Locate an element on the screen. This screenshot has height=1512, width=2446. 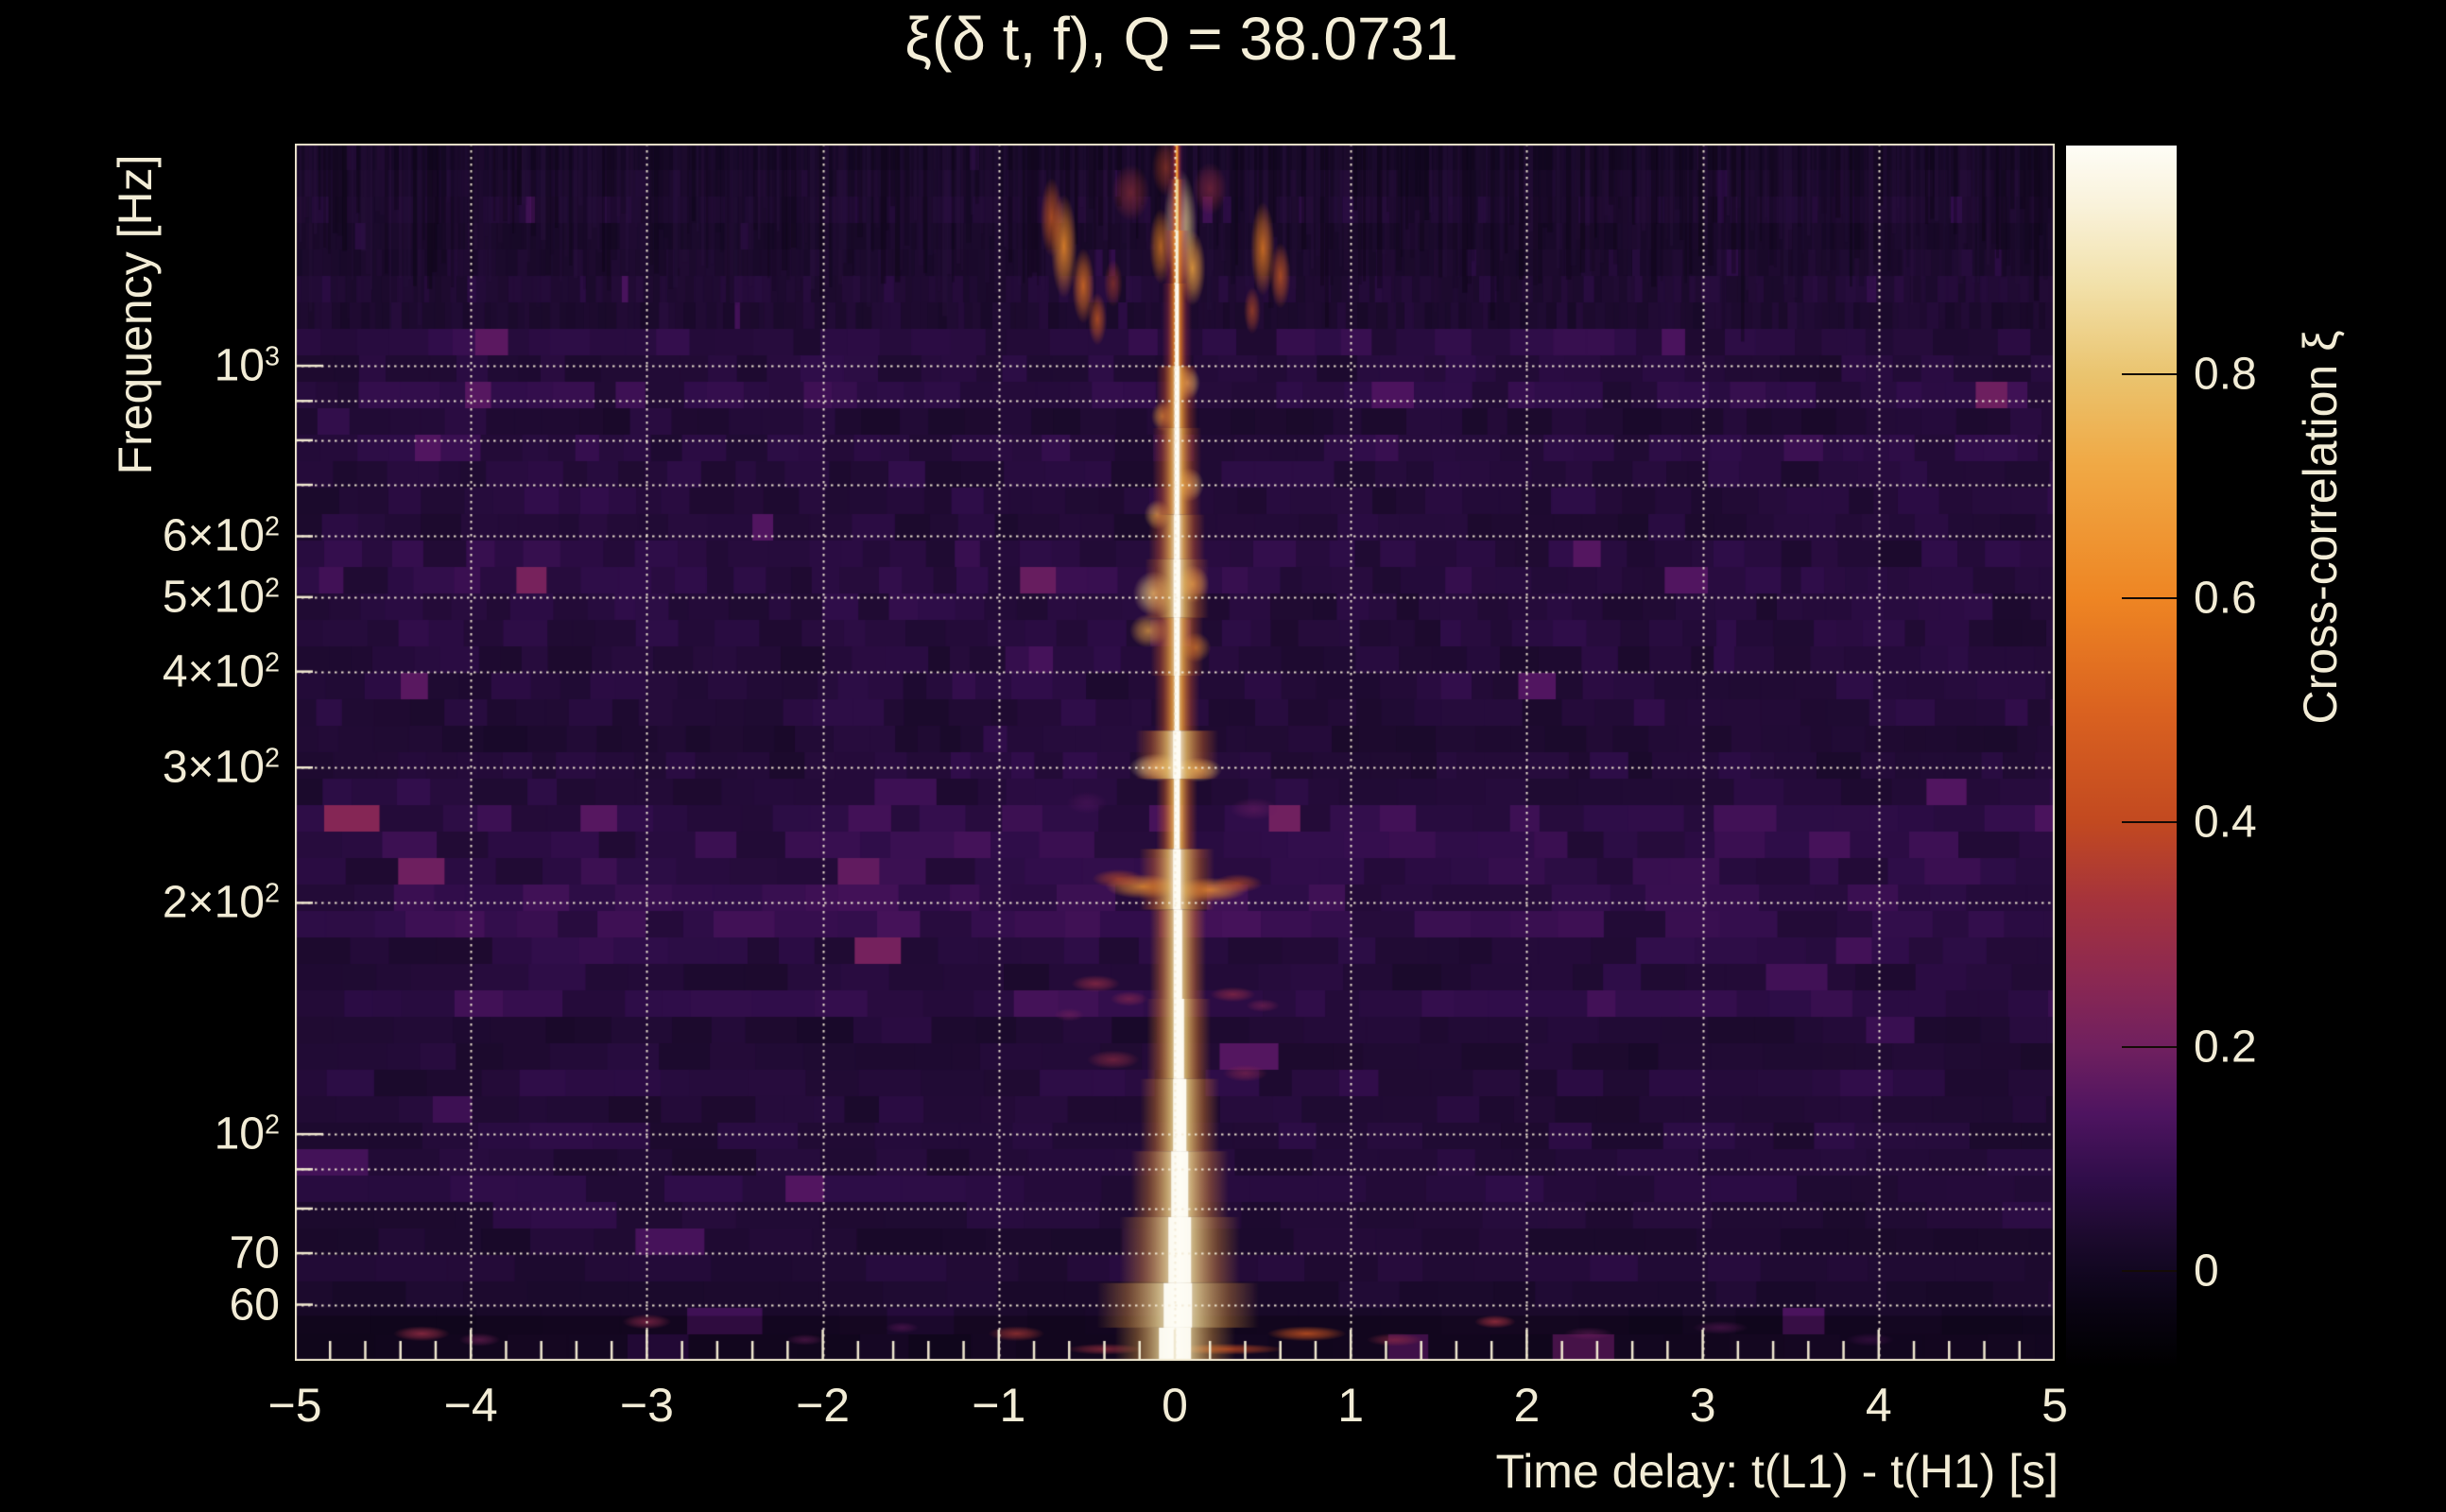
y-tick-label: 4×102 is located at coordinates (221, 671).